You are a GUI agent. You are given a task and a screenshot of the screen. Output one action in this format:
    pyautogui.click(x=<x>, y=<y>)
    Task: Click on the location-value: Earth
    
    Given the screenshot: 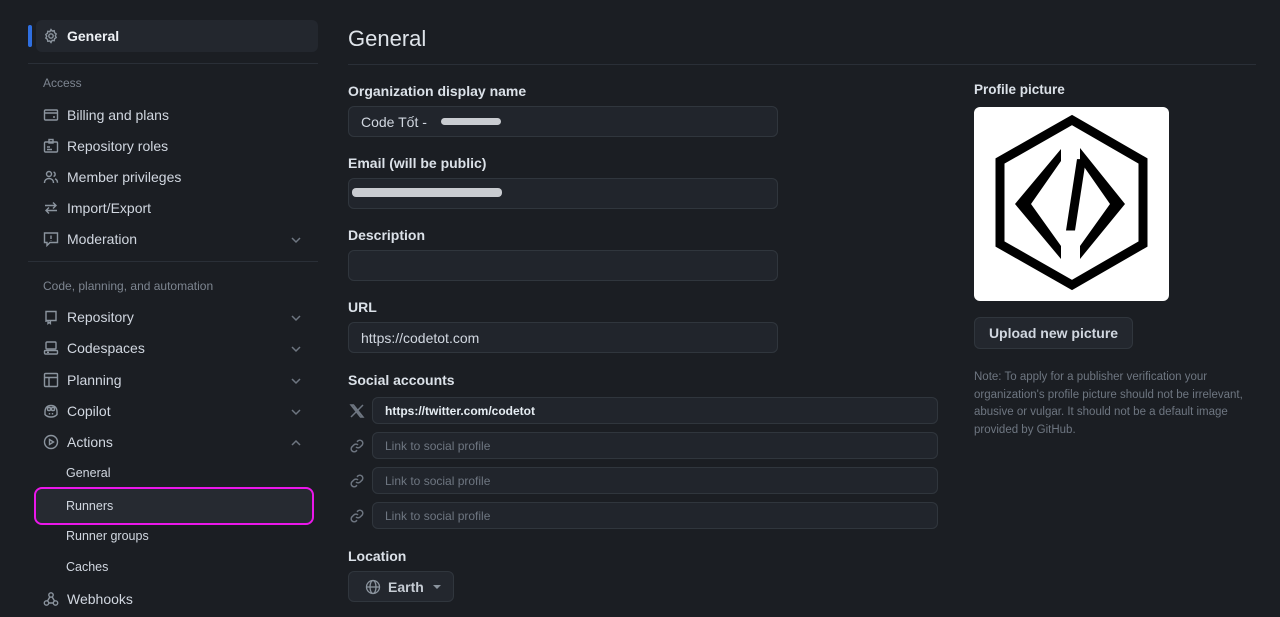 What is the action you would take?
    pyautogui.click(x=406, y=586)
    